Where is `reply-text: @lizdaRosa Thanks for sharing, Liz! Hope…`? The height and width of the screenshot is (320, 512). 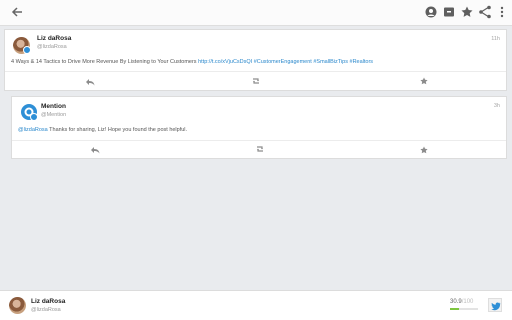
reply-text: @lizdaRosa Thanks for sharing, Liz! Hope… is located at coordinates (102, 130).